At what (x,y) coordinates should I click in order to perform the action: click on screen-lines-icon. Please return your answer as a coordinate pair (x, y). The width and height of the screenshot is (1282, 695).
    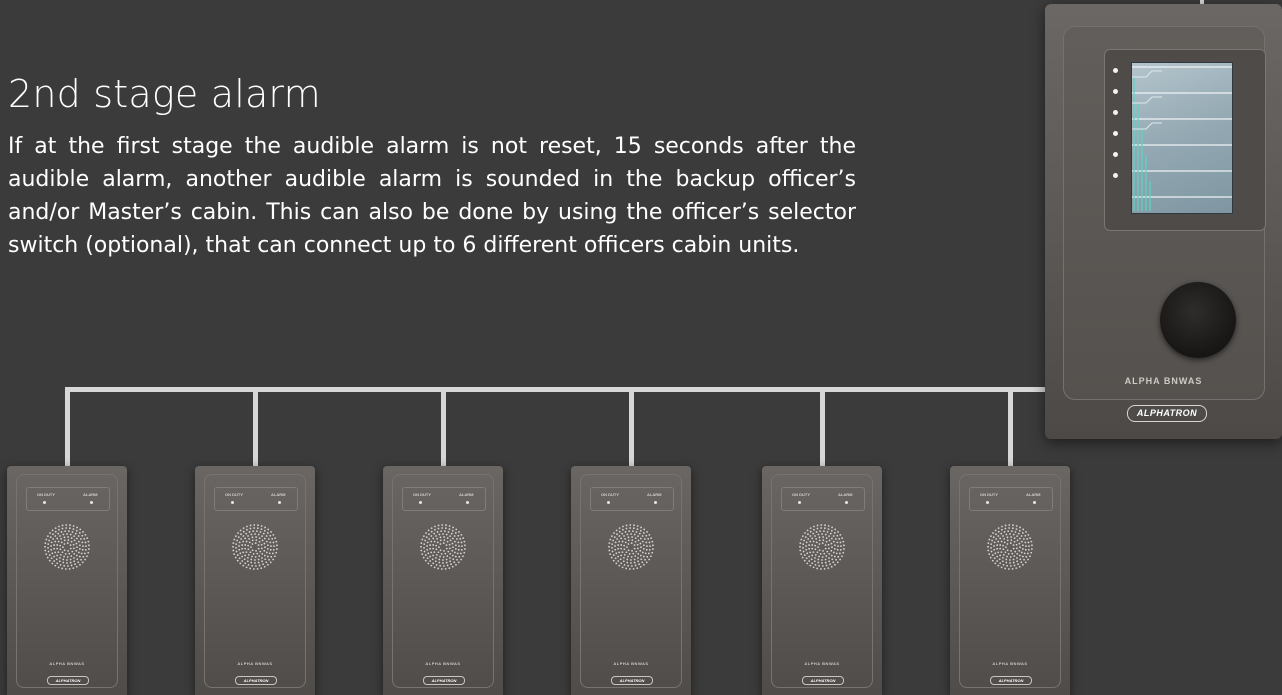
    Looking at the image, I should click on (1182, 138).